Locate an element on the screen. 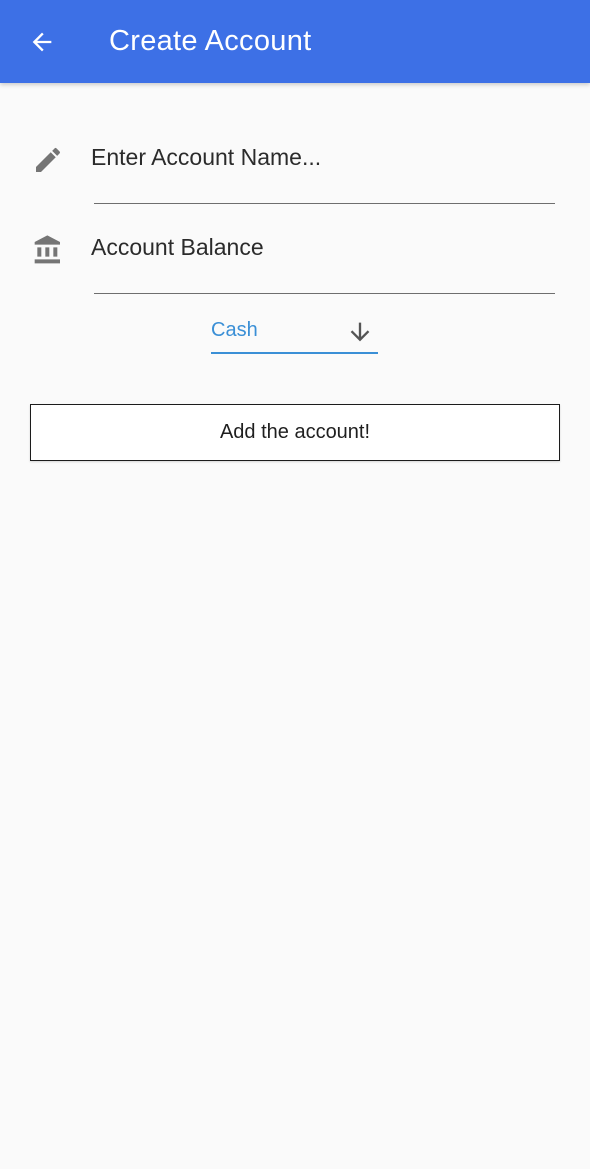 This screenshot has width=590, height=1169. account-type-value: Cash is located at coordinates (234, 330).